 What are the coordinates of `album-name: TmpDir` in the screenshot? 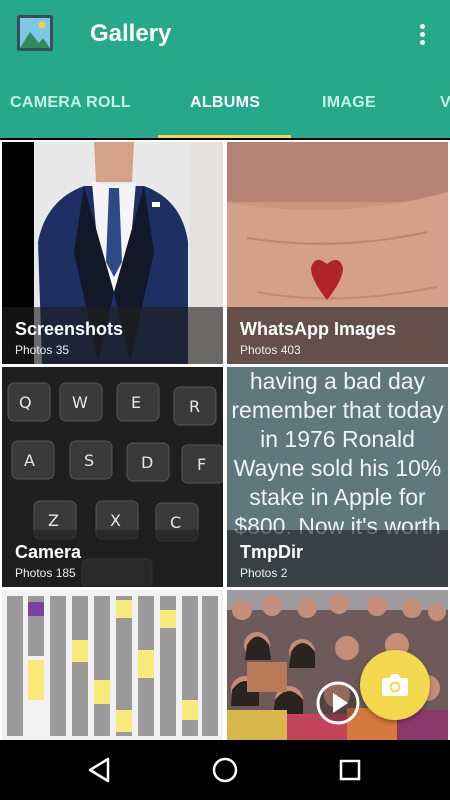 It's located at (271, 552).